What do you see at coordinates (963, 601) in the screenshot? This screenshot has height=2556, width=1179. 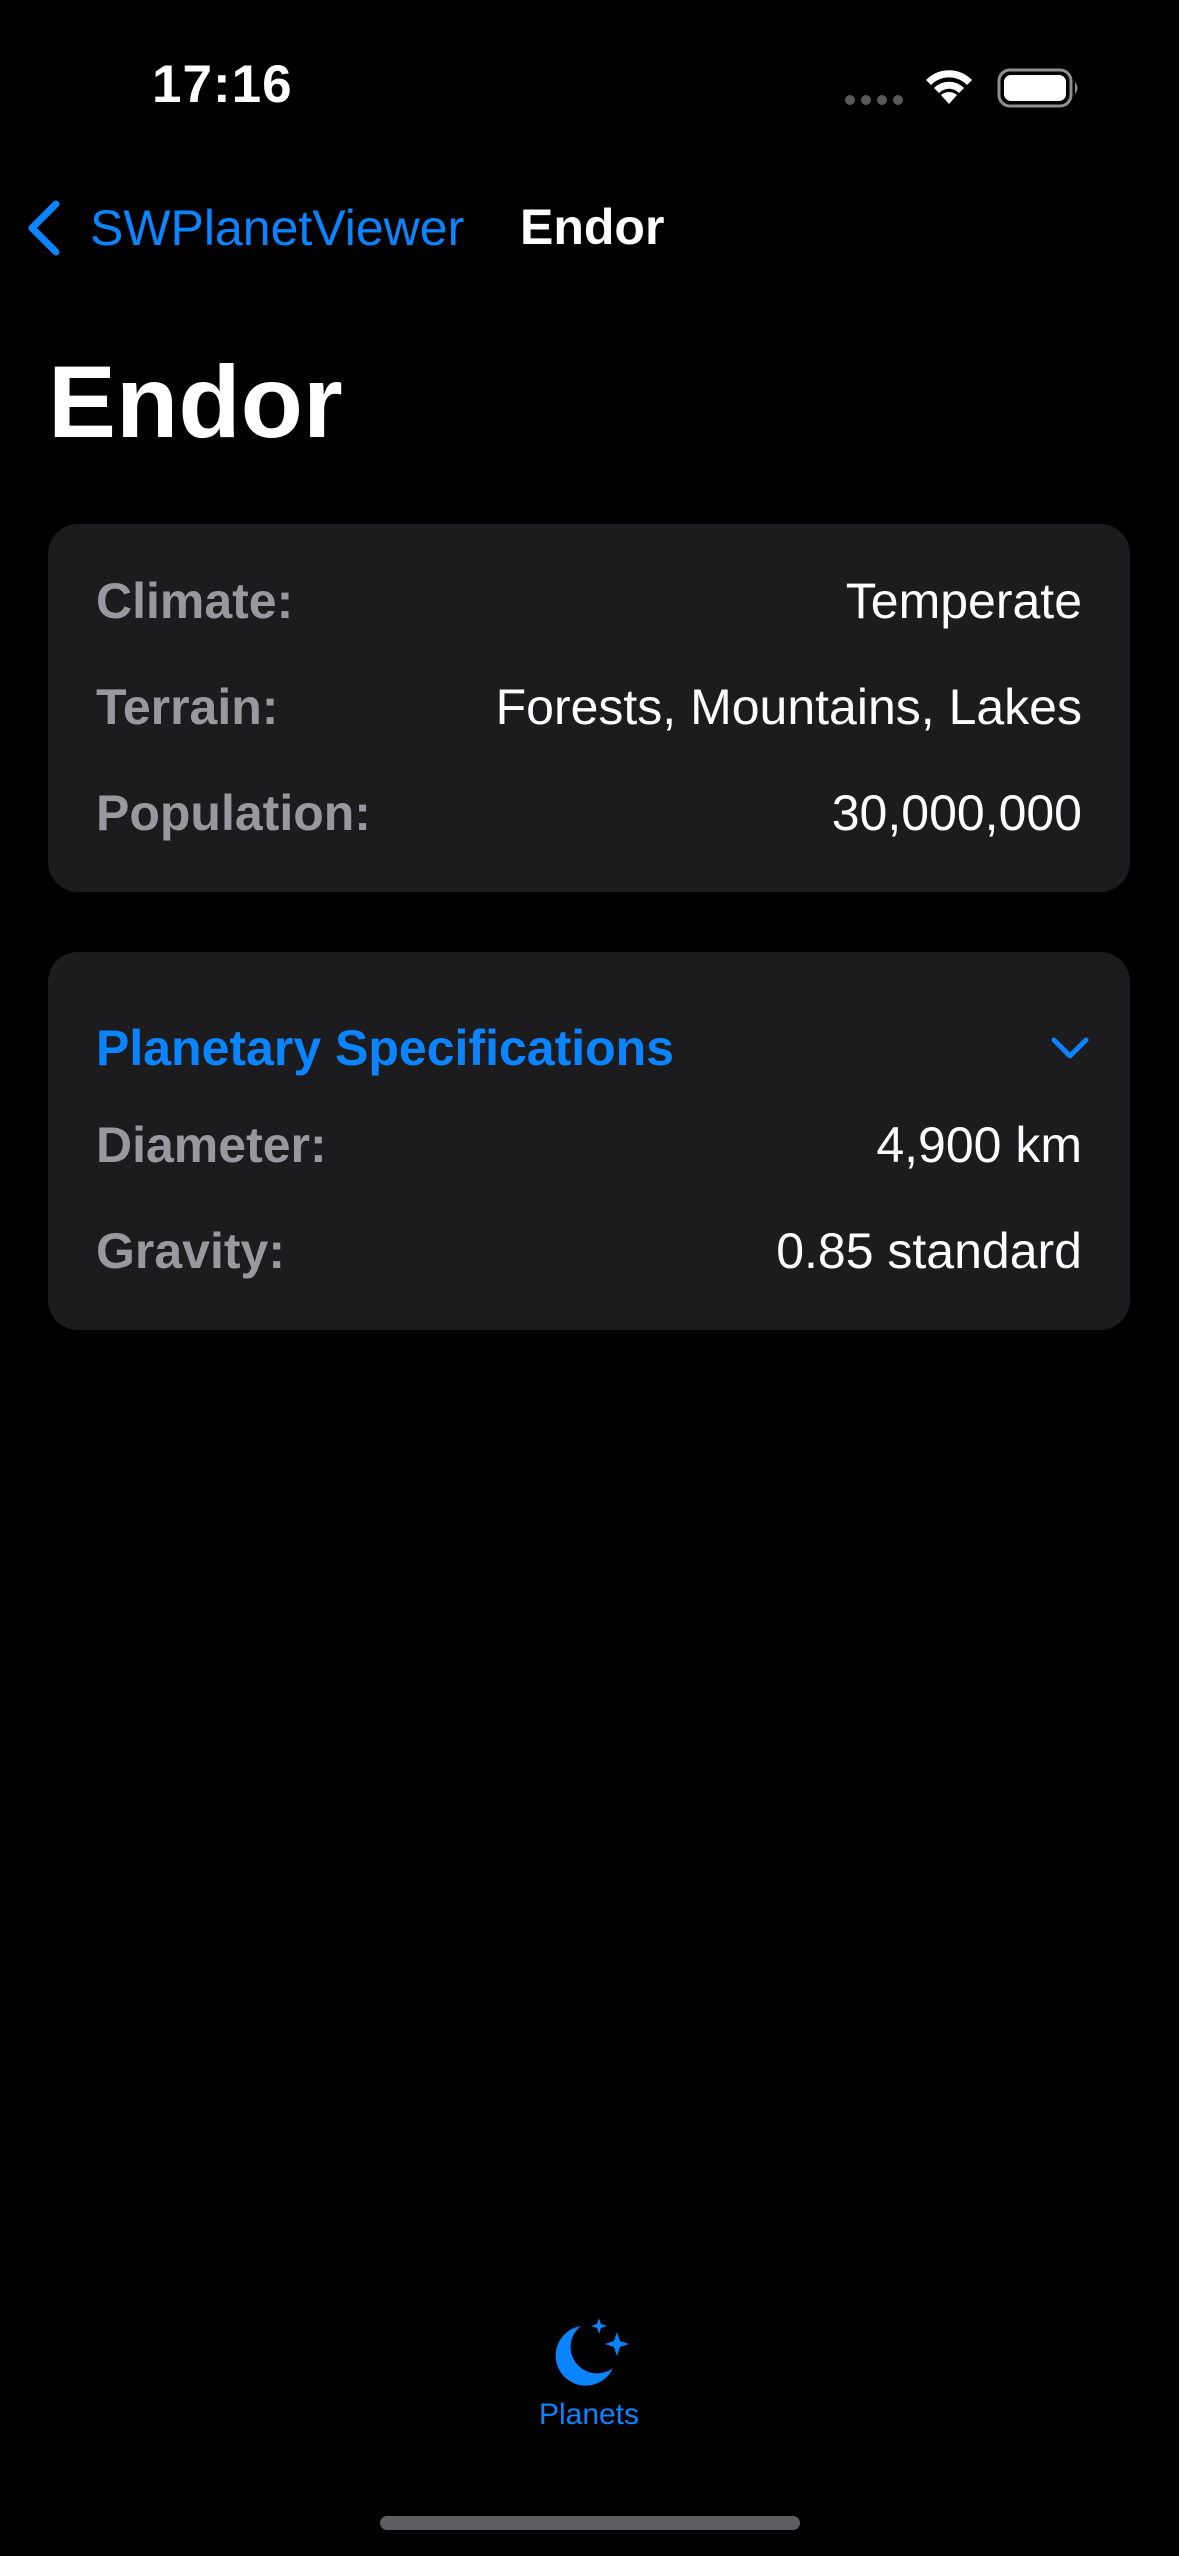 I see `climate-value: Temperate` at bounding box center [963, 601].